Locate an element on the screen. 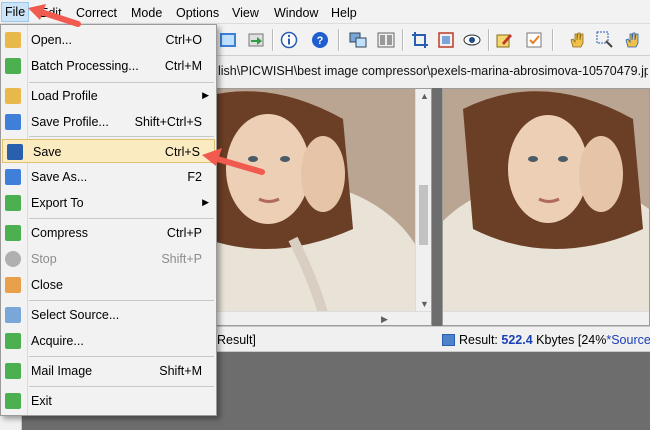 The image size is (650, 430). arrow-to-file-menu-icon is located at coordinates (54, 15).